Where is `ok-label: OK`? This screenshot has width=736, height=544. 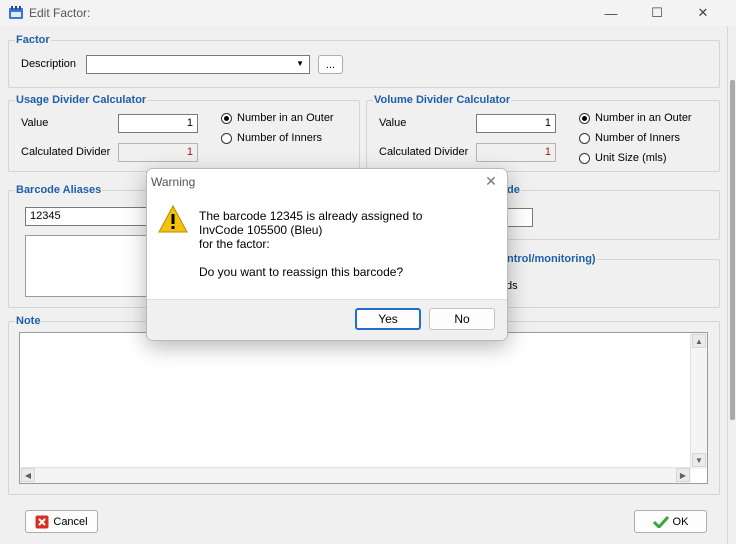 ok-label: OK is located at coordinates (680, 521).